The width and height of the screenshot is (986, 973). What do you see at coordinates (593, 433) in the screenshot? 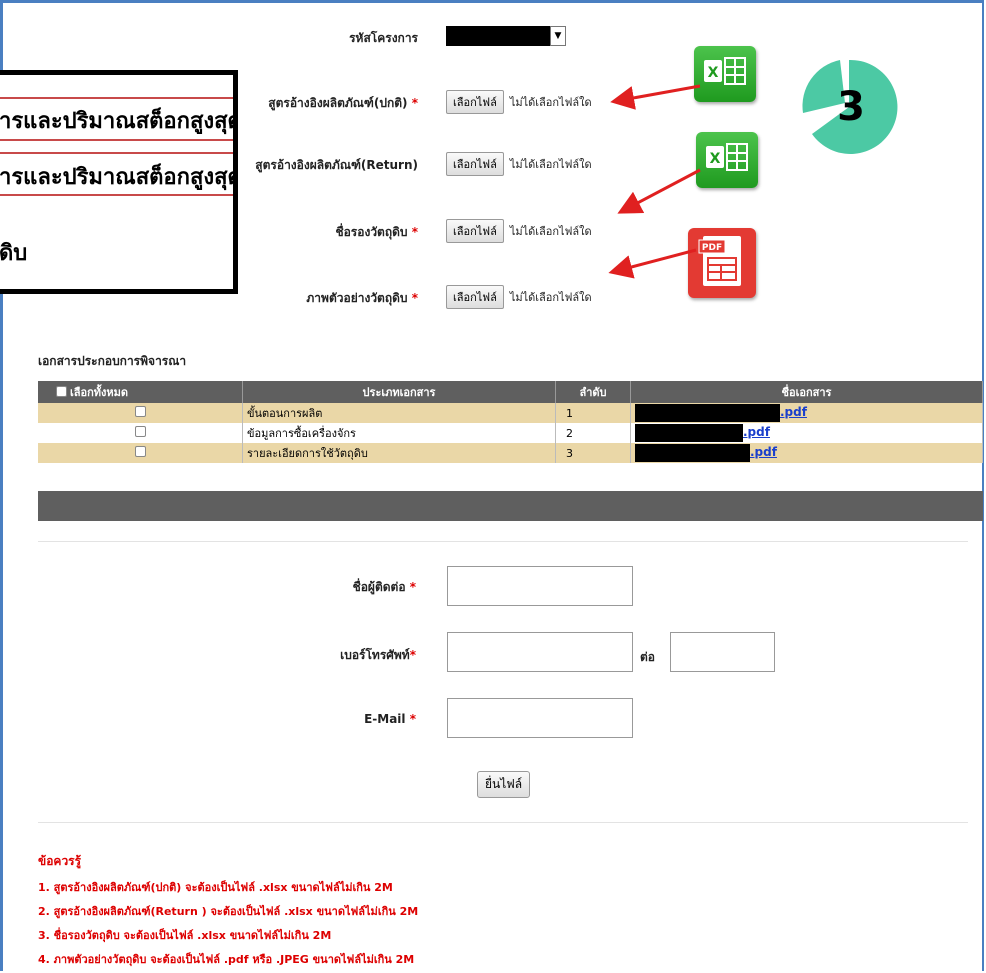
I see `doc-order: 2` at bounding box center [593, 433].